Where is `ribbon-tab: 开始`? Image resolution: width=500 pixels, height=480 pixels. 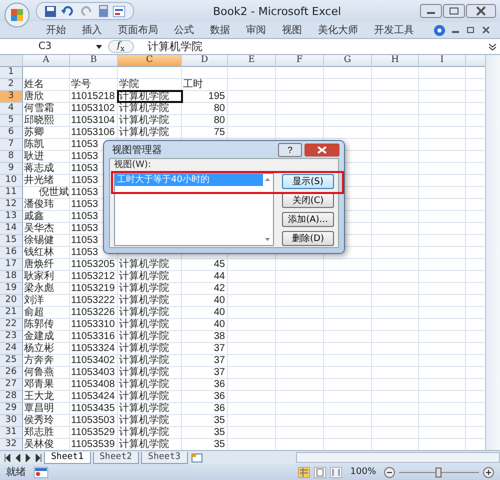 ribbon-tab: 开始 is located at coordinates (56, 30).